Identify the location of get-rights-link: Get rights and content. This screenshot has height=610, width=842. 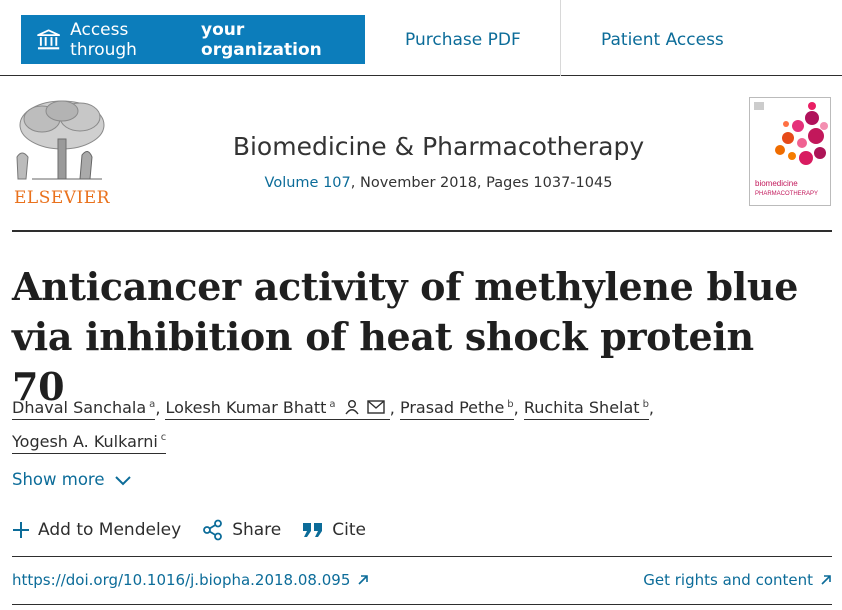
(737, 580).